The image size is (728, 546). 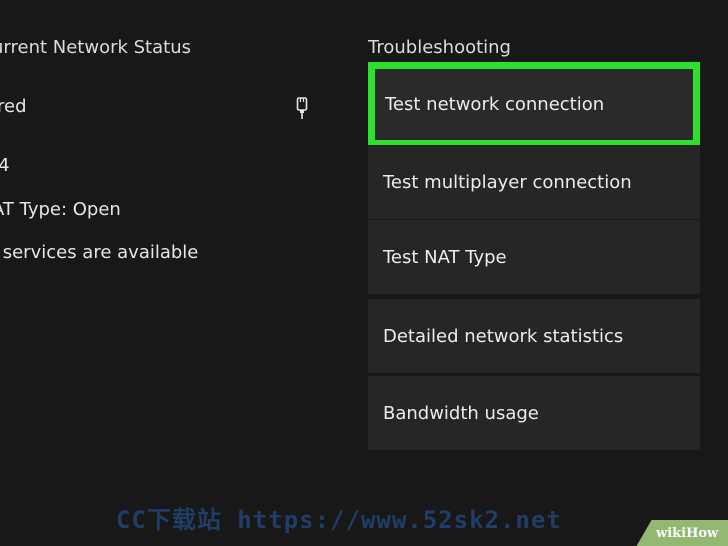 I want to click on network-status-heading: urrent Network Status, so click(x=95, y=47).